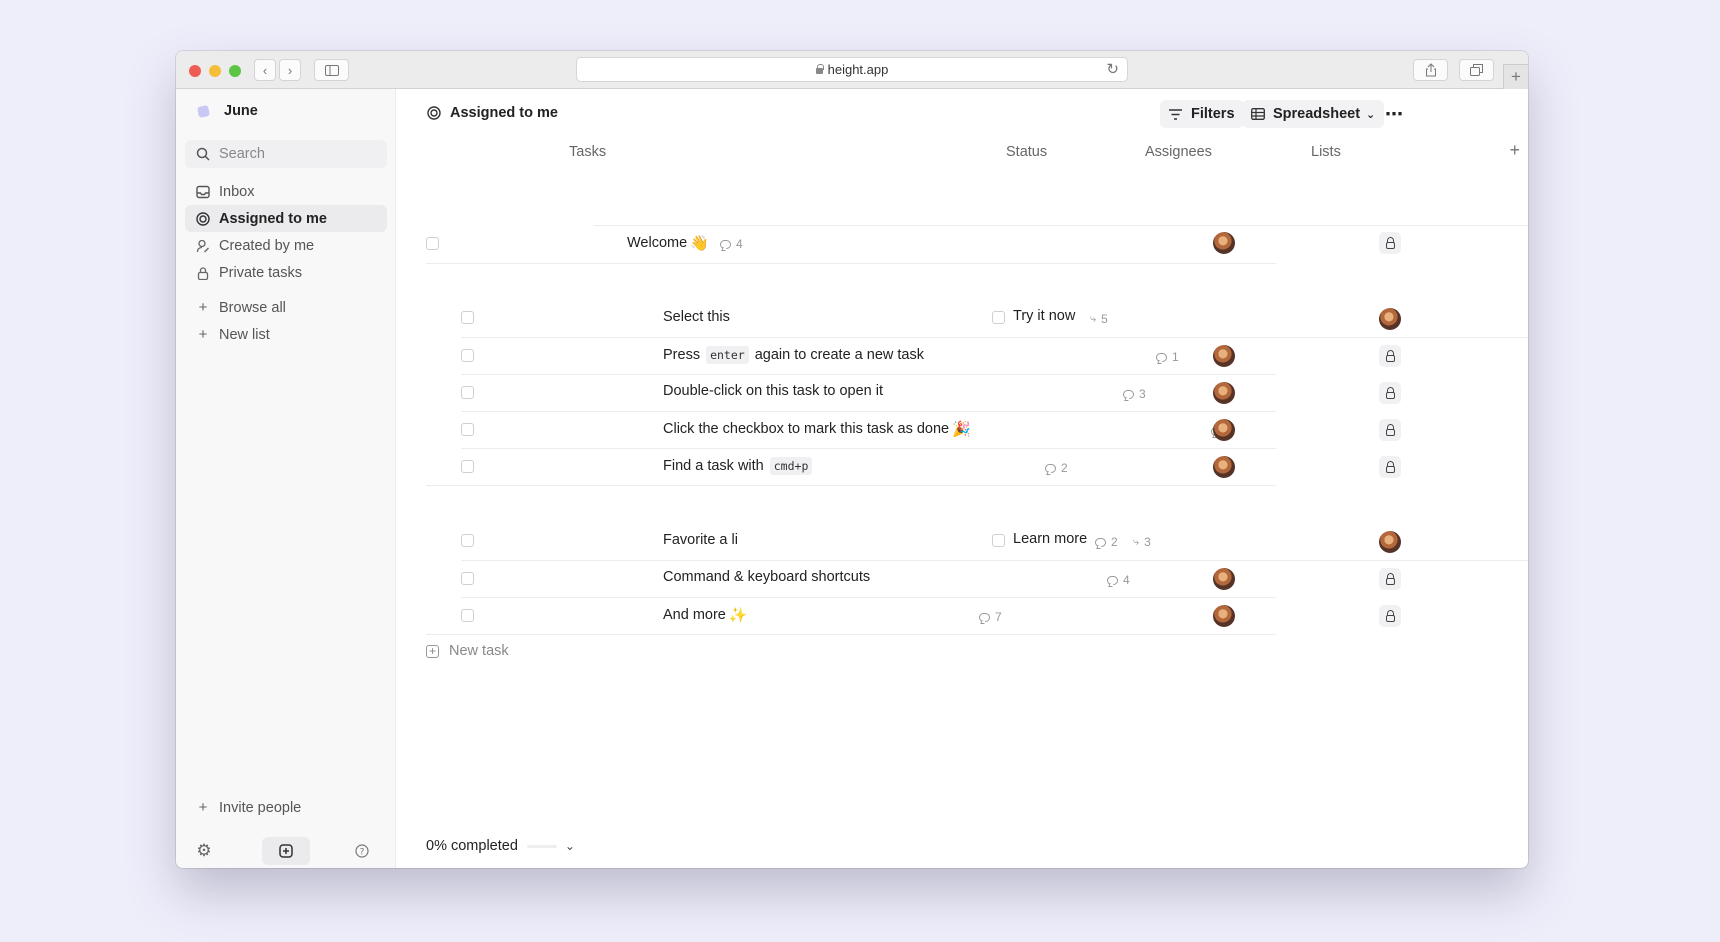  I want to click on forward-button: ›, so click(290, 70).